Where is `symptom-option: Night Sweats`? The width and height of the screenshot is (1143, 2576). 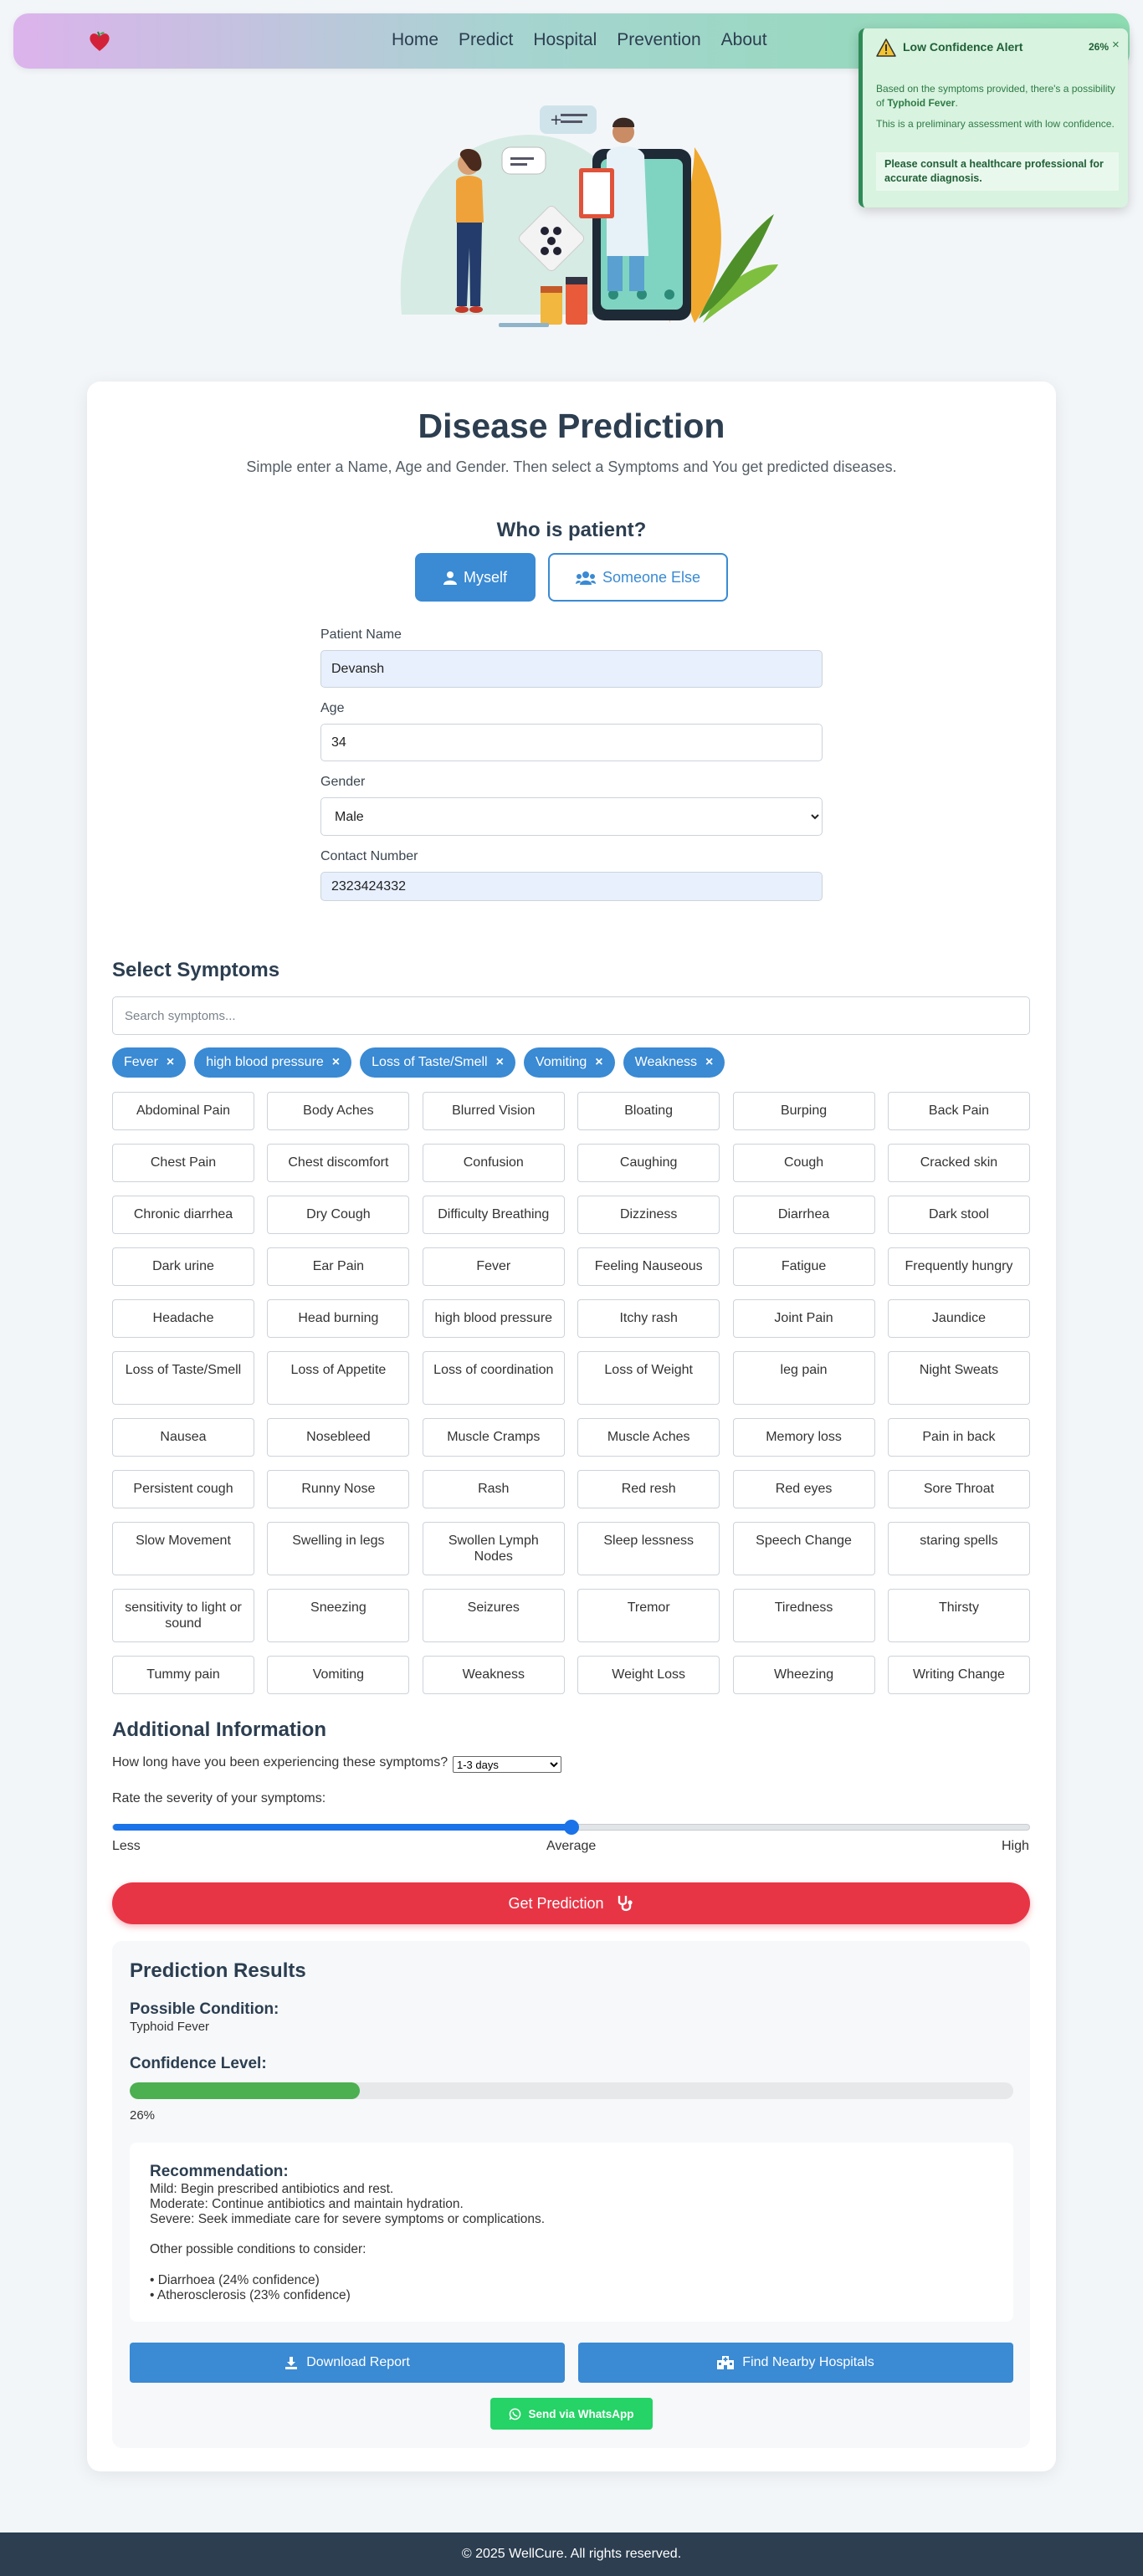 symptom-option: Night Sweats is located at coordinates (958, 1378).